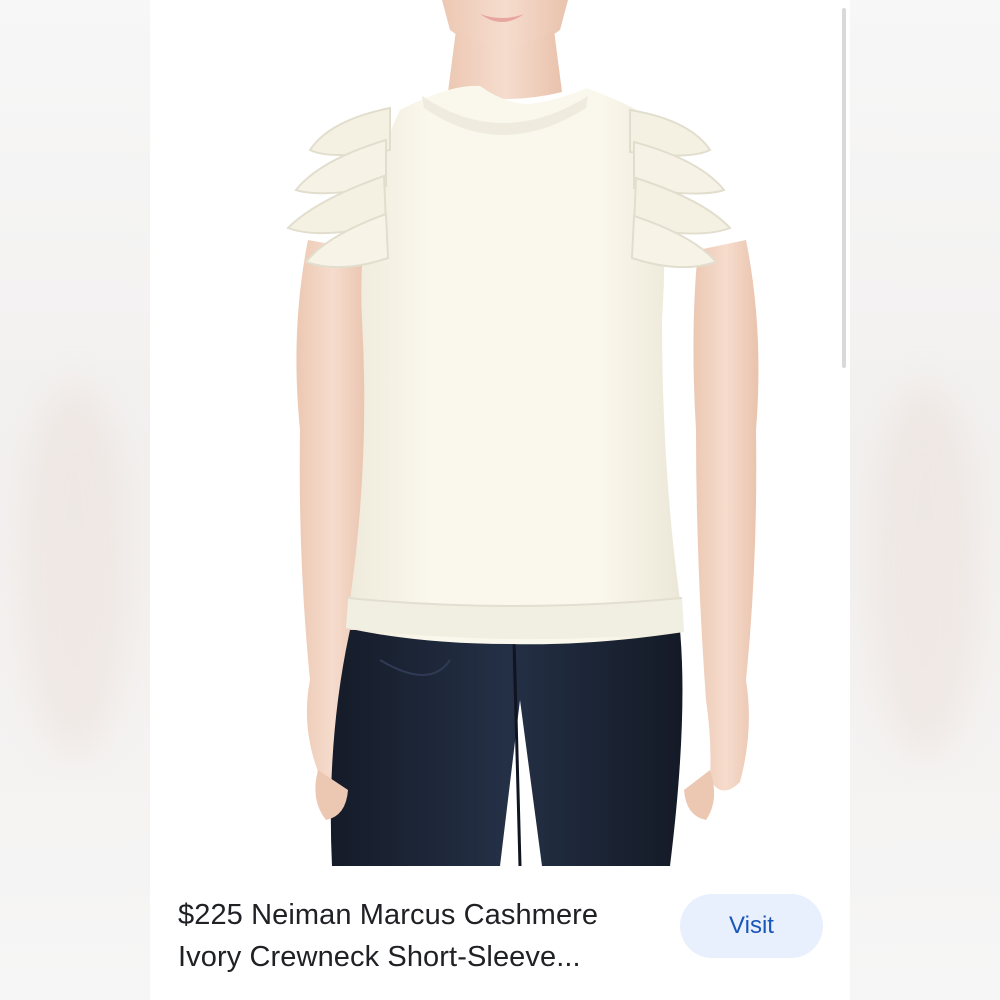 Image resolution: width=1000 pixels, height=1000 pixels. I want to click on left-ruffle-sleeve, so click(338, 187).